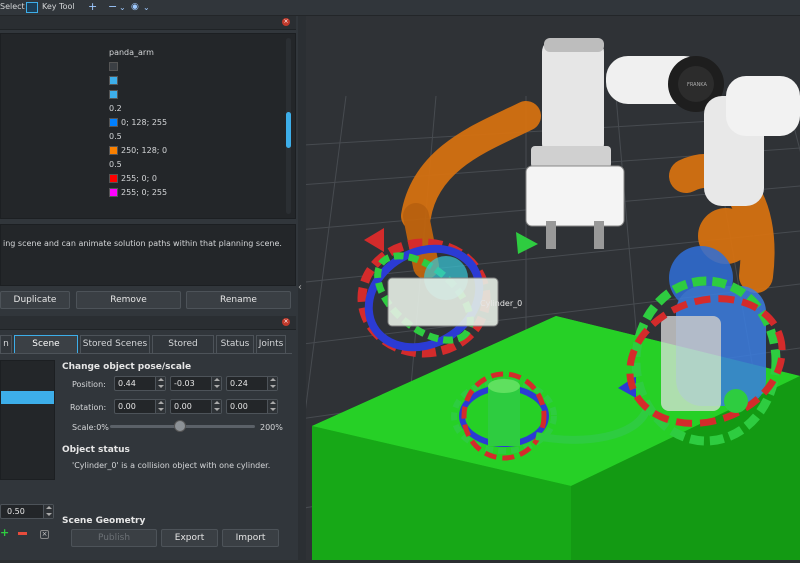  What do you see at coordinates (183, 350) in the screenshot?
I see `tab-stored-states: Stored States` at bounding box center [183, 350].